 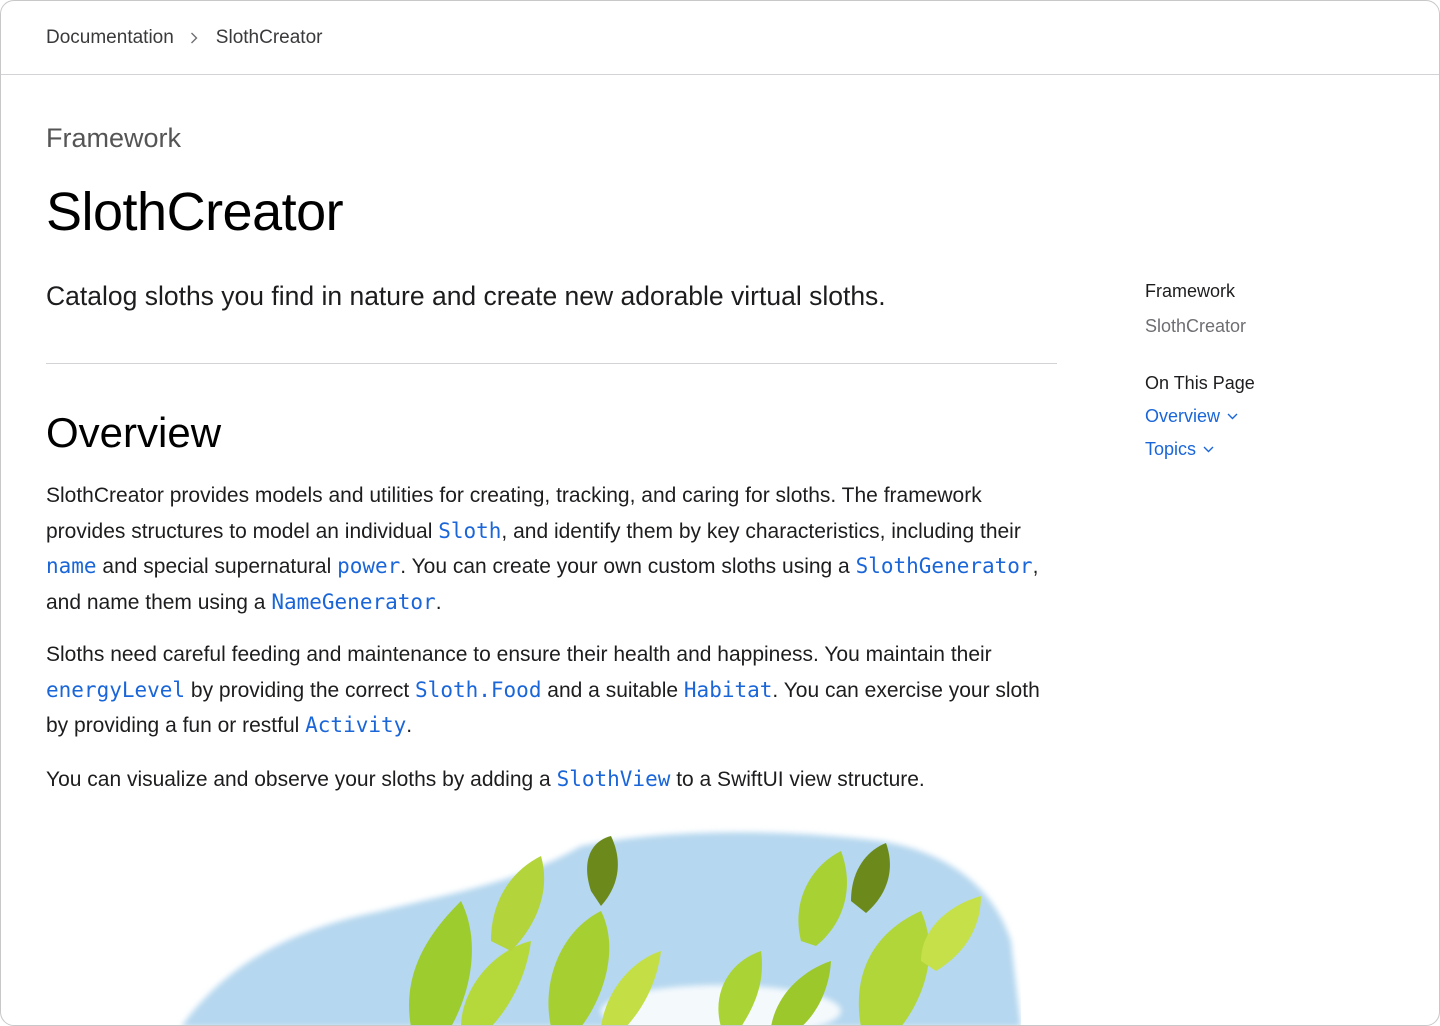 What do you see at coordinates (478, 690) in the screenshot?
I see `link-sloth-food: Sloth.Food` at bounding box center [478, 690].